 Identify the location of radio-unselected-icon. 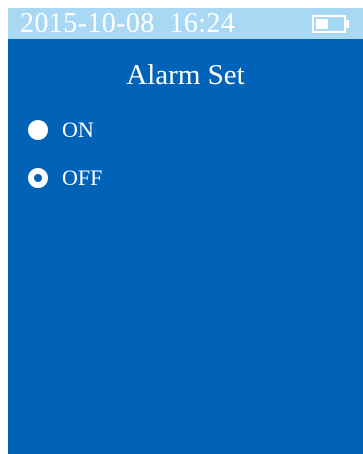
(38, 130).